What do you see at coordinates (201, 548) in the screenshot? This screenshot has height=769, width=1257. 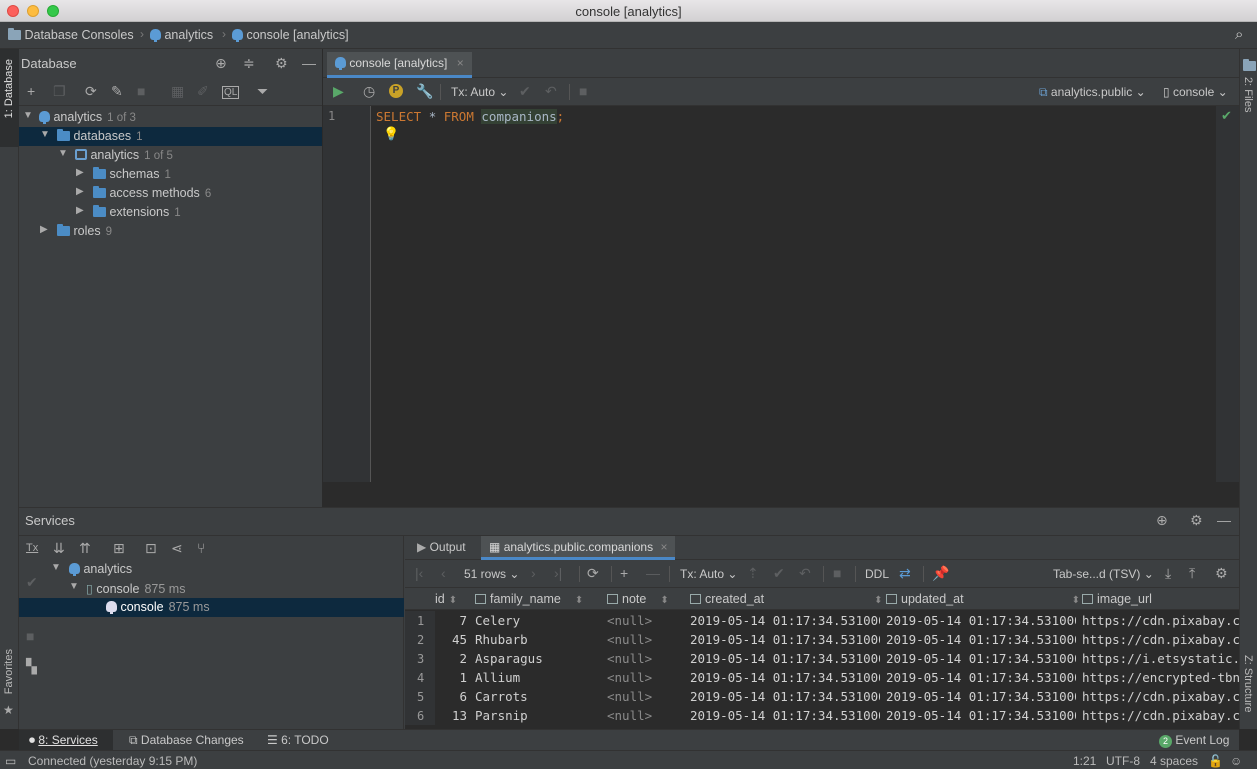 I see `fork-icon: ⑂` at bounding box center [201, 548].